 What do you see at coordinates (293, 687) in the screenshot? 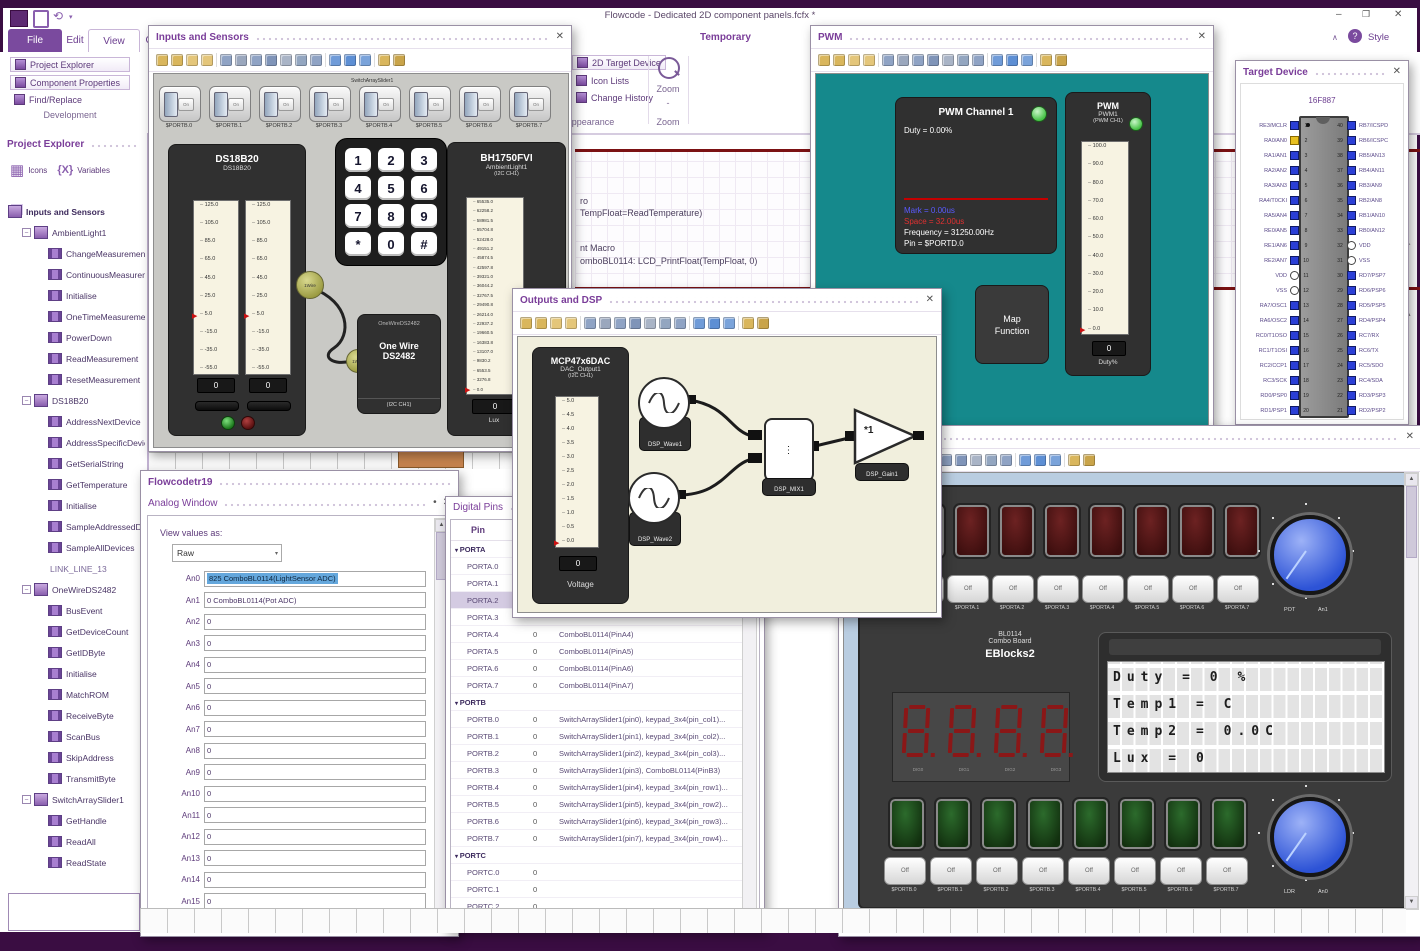
I see `analog-row: An5 0` at bounding box center [293, 687].